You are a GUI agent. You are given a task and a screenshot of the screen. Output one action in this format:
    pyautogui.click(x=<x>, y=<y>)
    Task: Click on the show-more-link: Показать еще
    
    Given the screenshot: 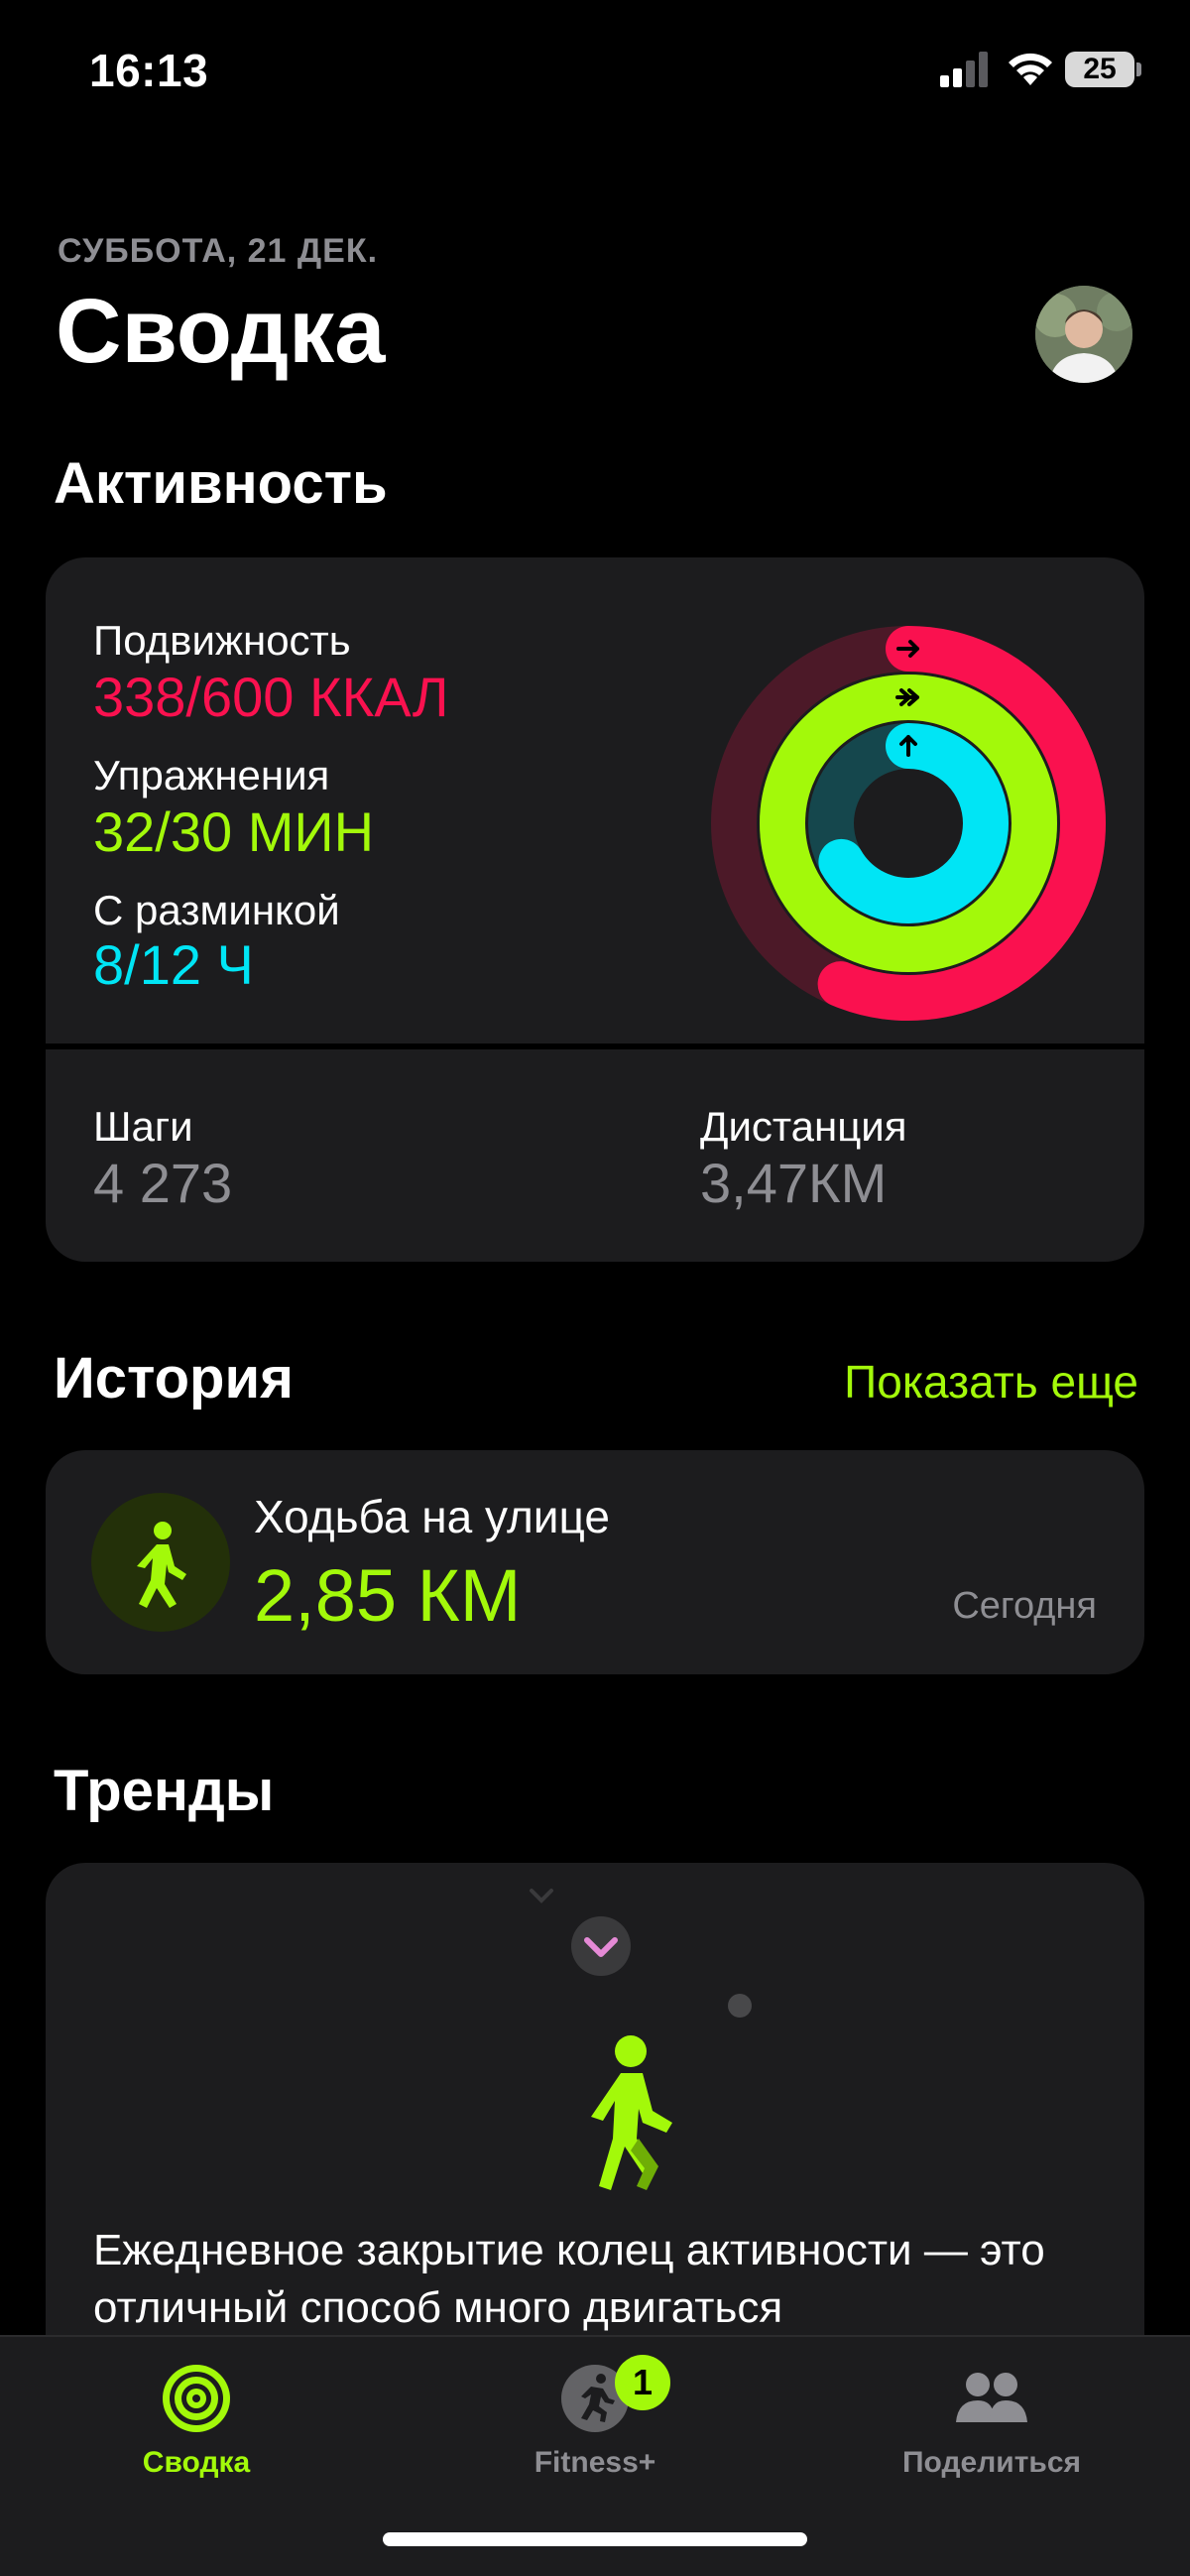 What is the action you would take?
    pyautogui.click(x=991, y=1382)
    